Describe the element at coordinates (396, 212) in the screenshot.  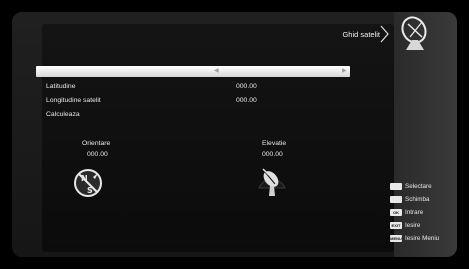
I see `ok-key-icon: OK` at that location.